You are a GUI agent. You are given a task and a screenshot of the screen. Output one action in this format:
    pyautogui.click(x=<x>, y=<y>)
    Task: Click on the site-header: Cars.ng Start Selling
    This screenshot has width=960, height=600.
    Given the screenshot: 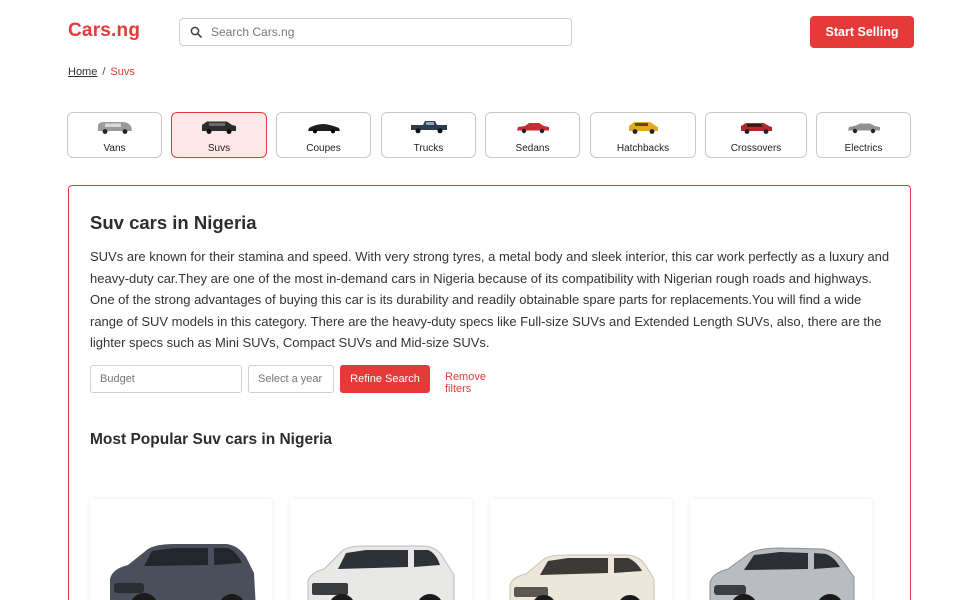 What is the action you would take?
    pyautogui.click(x=480, y=32)
    